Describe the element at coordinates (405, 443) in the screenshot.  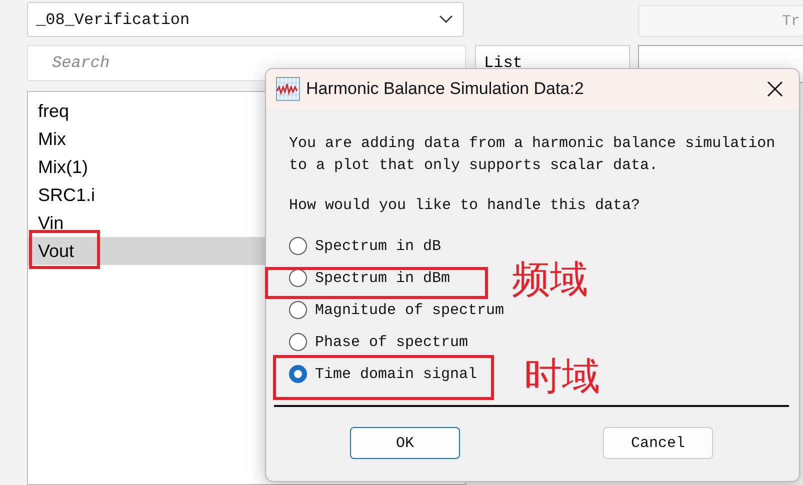
I see `dialog-button: OK` at that location.